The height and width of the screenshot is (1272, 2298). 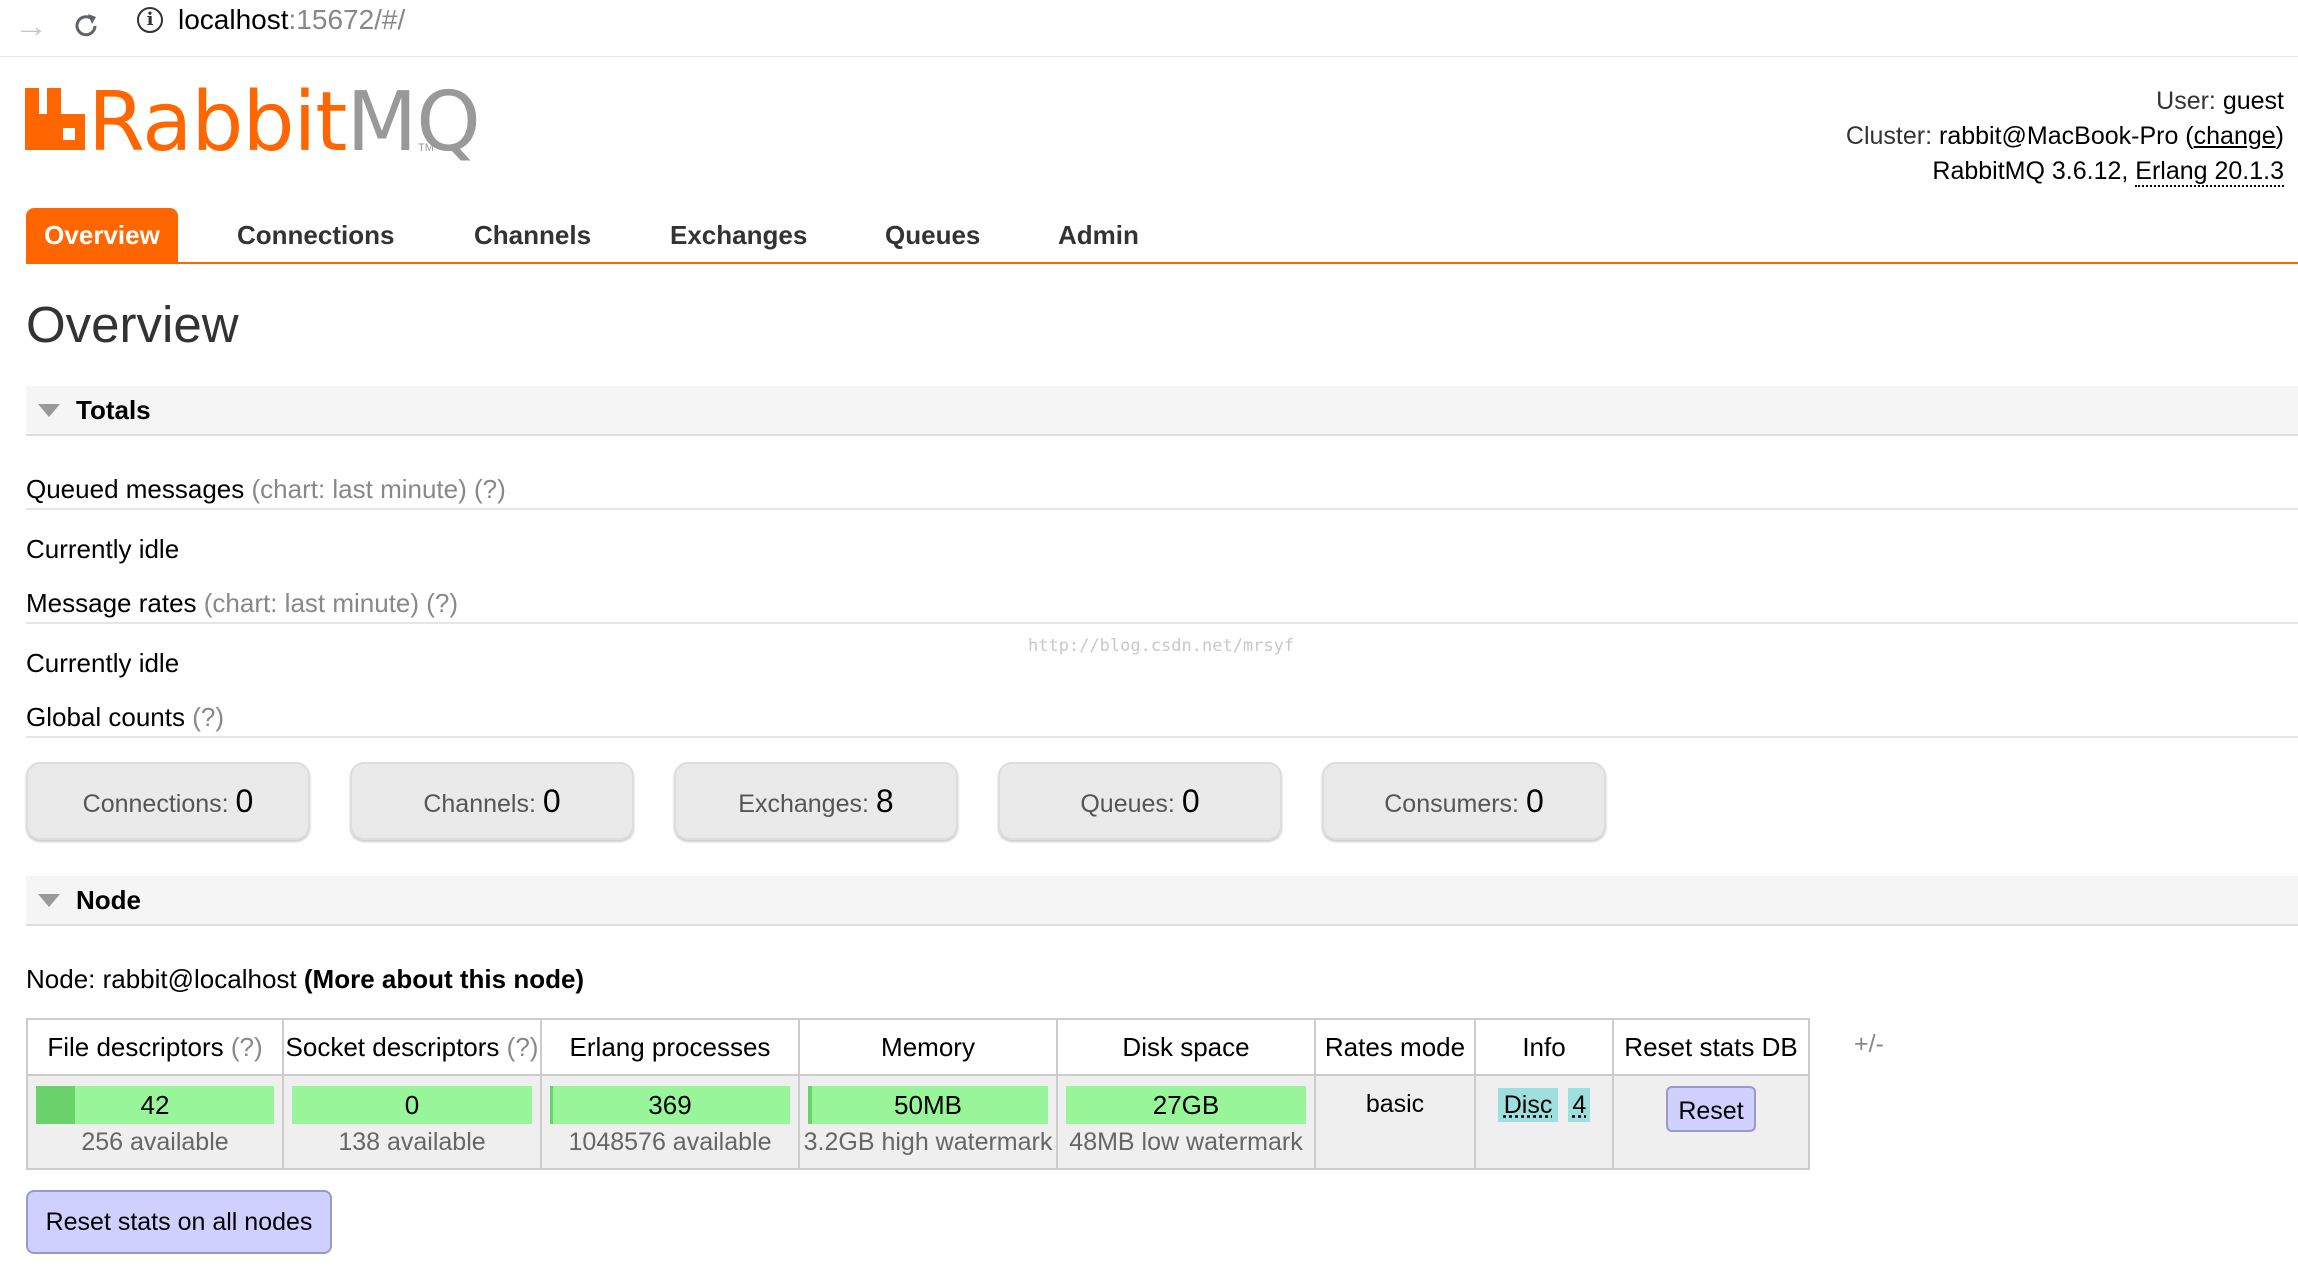 I want to click on tab-overview: Overview, so click(x=102, y=235).